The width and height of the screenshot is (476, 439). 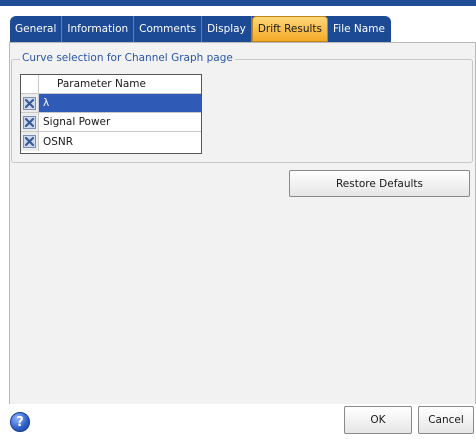 What do you see at coordinates (168, 29) in the screenshot?
I see `tab-comments: Comments` at bounding box center [168, 29].